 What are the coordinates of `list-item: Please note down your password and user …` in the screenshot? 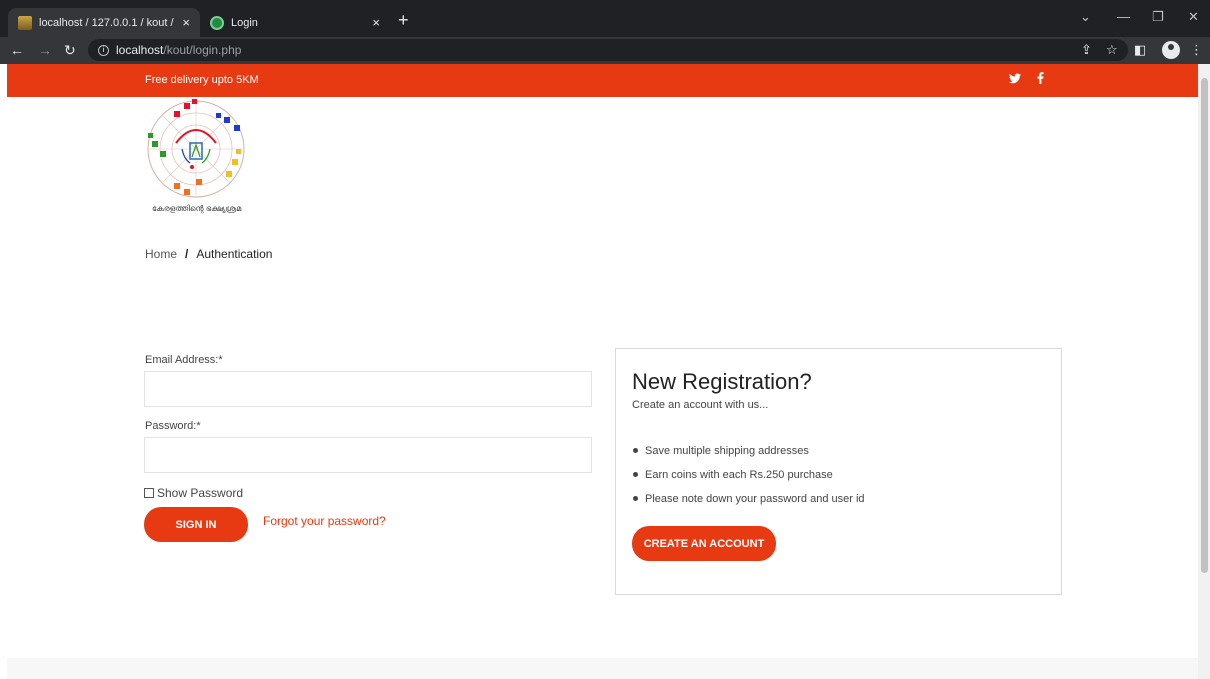 It's located at (748, 504).